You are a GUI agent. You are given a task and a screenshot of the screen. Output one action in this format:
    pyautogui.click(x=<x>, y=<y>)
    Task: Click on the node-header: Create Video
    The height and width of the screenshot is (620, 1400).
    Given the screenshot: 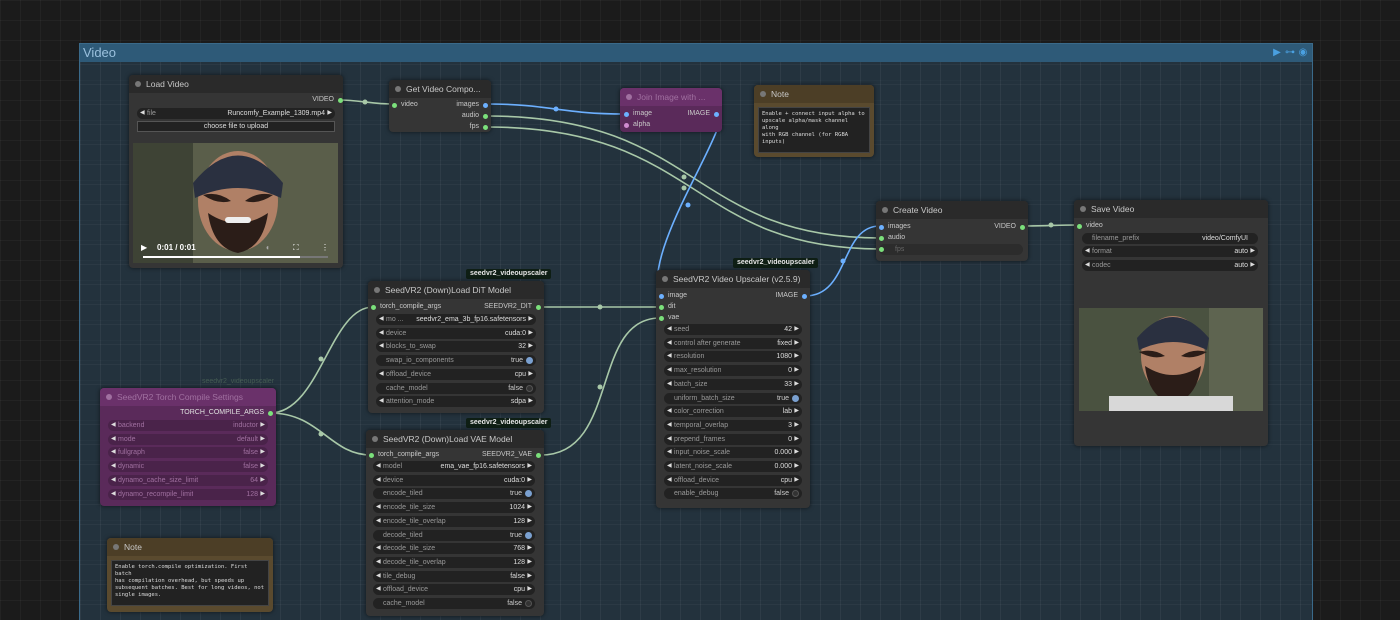 What is the action you would take?
    pyautogui.click(x=952, y=210)
    